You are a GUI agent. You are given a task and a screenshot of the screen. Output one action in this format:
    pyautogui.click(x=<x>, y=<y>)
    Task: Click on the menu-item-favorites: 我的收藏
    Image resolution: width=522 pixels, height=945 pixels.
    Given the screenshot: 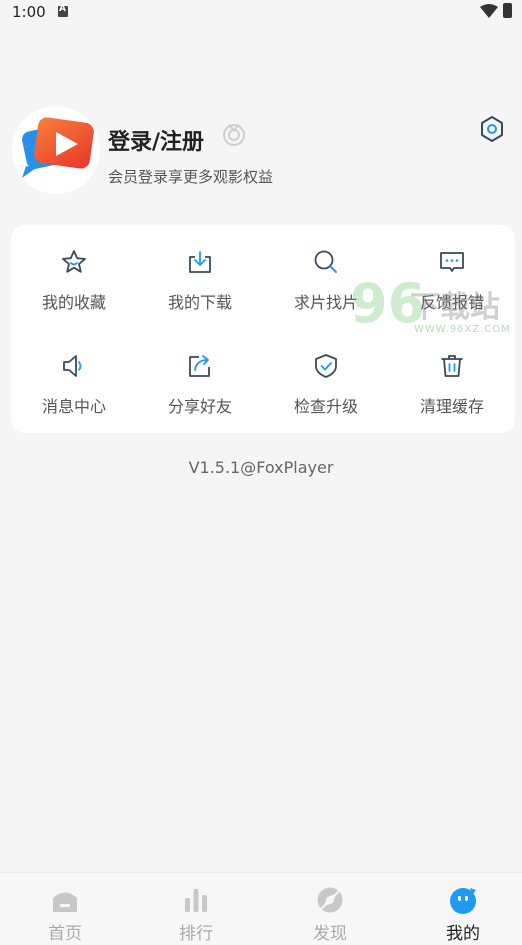 What is the action you would take?
    pyautogui.click(x=74, y=275)
    